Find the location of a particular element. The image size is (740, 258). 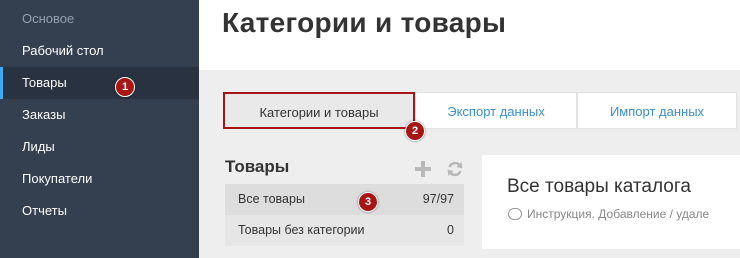

sidebar-item-orders: Заказы is located at coordinates (99, 115).